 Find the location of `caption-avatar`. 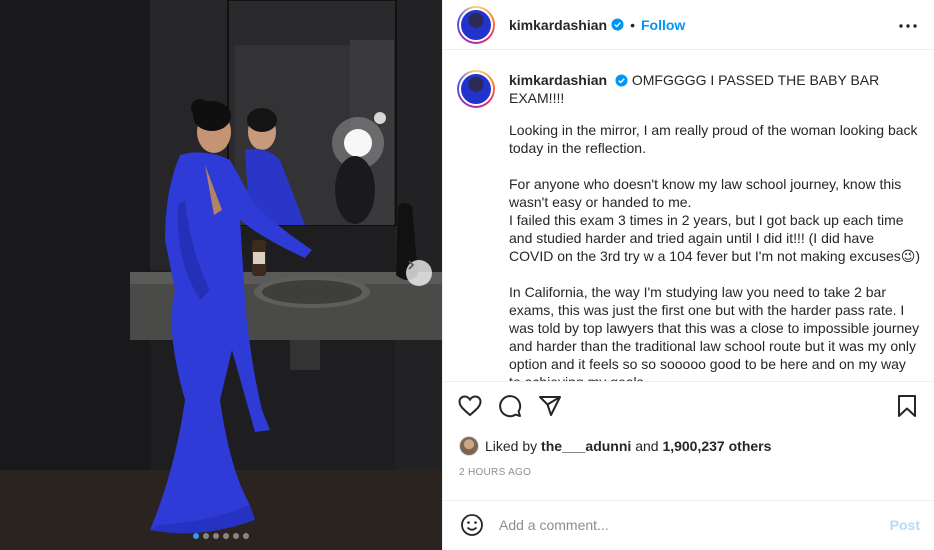

caption-avatar is located at coordinates (476, 89).